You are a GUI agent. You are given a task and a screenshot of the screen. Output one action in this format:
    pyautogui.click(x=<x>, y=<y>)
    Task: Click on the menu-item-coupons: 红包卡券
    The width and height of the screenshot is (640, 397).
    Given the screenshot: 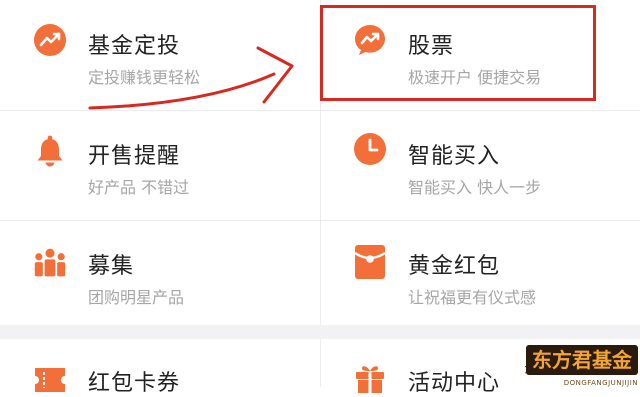 What is the action you would take?
    pyautogui.click(x=160, y=367)
    